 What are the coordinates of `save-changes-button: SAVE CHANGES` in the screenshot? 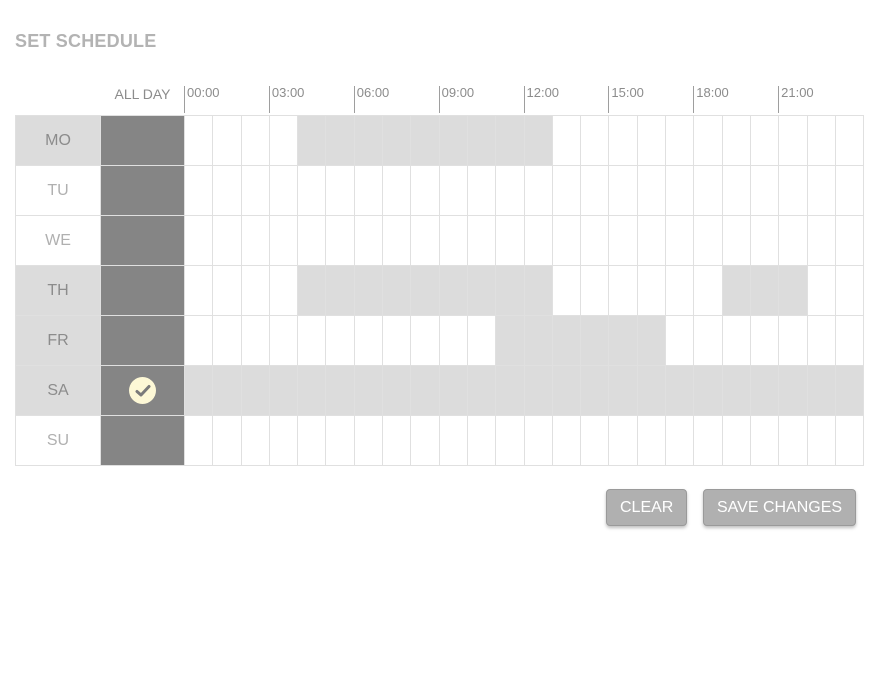 It's located at (780, 507).